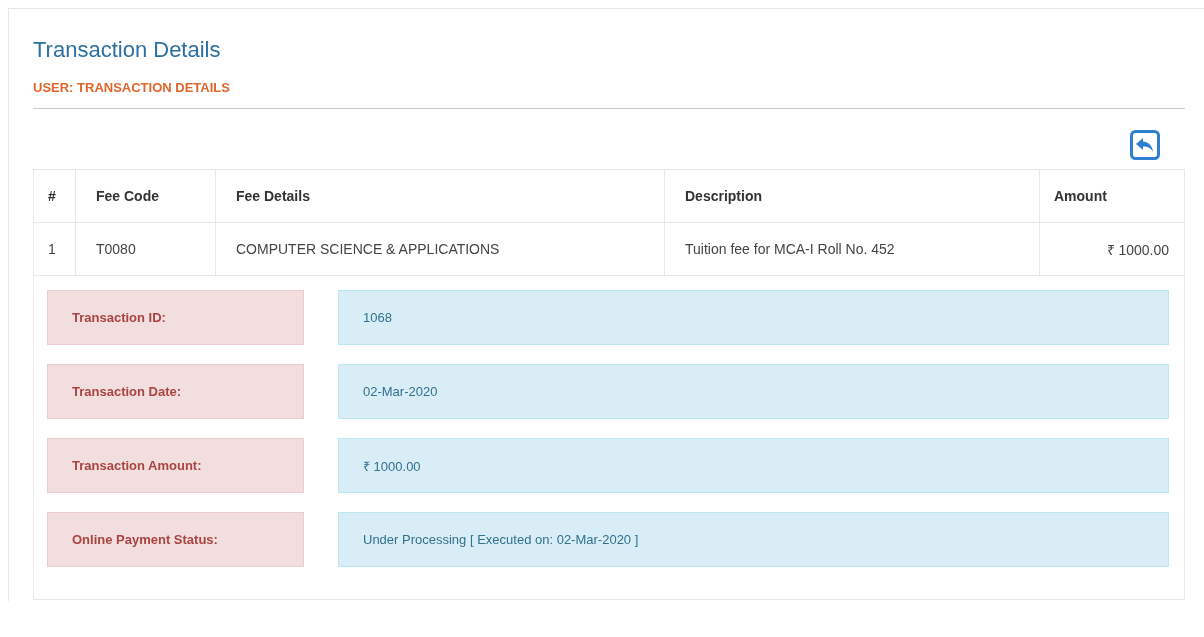 This screenshot has width=1204, height=637. What do you see at coordinates (175, 539) in the screenshot?
I see `field-label: Online Payment Status:` at bounding box center [175, 539].